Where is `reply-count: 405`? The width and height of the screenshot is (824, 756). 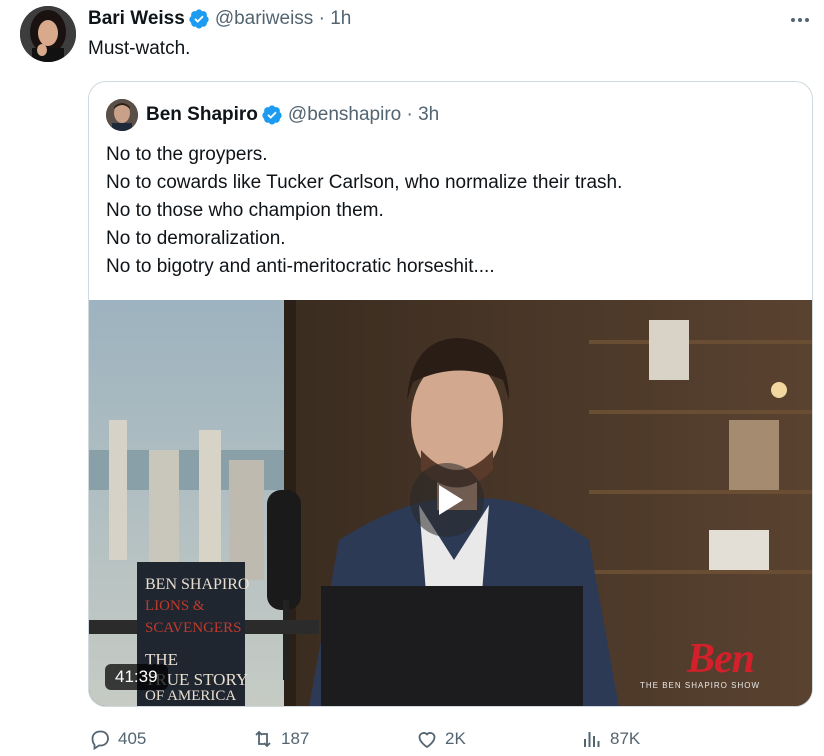
reply-count: 405 is located at coordinates (132, 738).